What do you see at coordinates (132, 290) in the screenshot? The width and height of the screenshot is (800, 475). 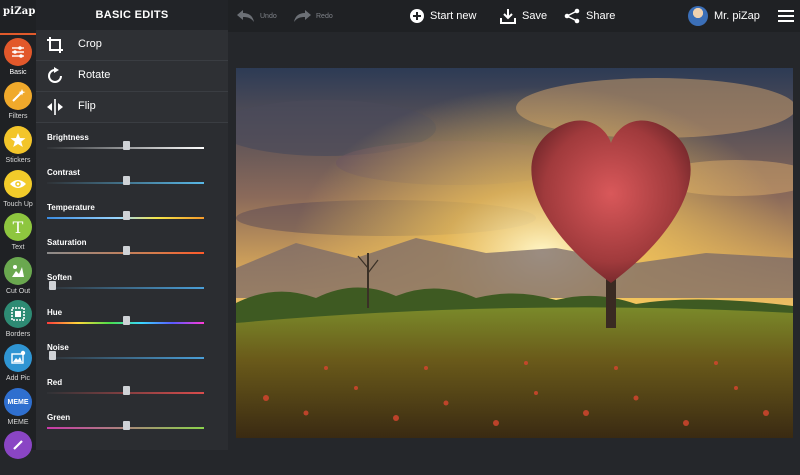 I see `soften-slider: Soften` at bounding box center [132, 290].